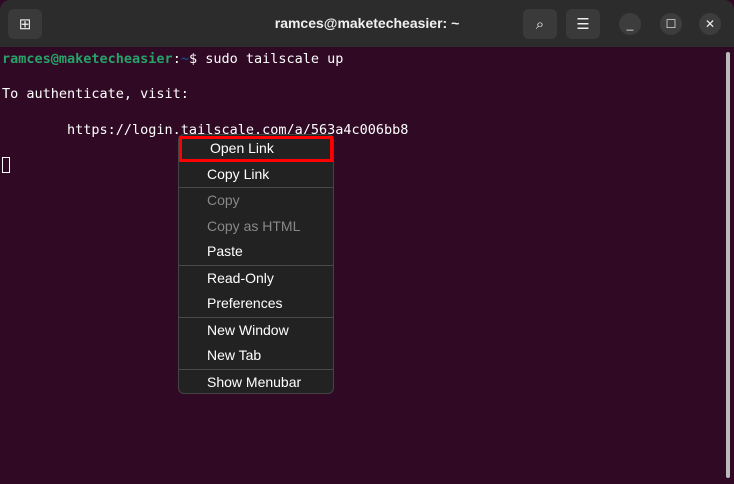 The image size is (734, 484). Describe the element at coordinates (728, 265) in the screenshot. I see `scrollbar` at that location.